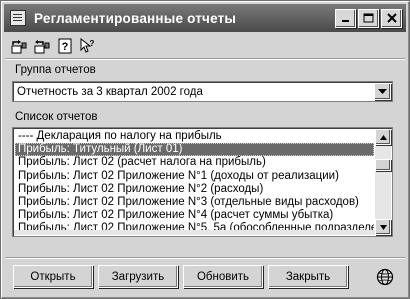 The height and width of the screenshot is (299, 410). I want to click on title-bar: Регламентированные отчеты, so click(205, 18).